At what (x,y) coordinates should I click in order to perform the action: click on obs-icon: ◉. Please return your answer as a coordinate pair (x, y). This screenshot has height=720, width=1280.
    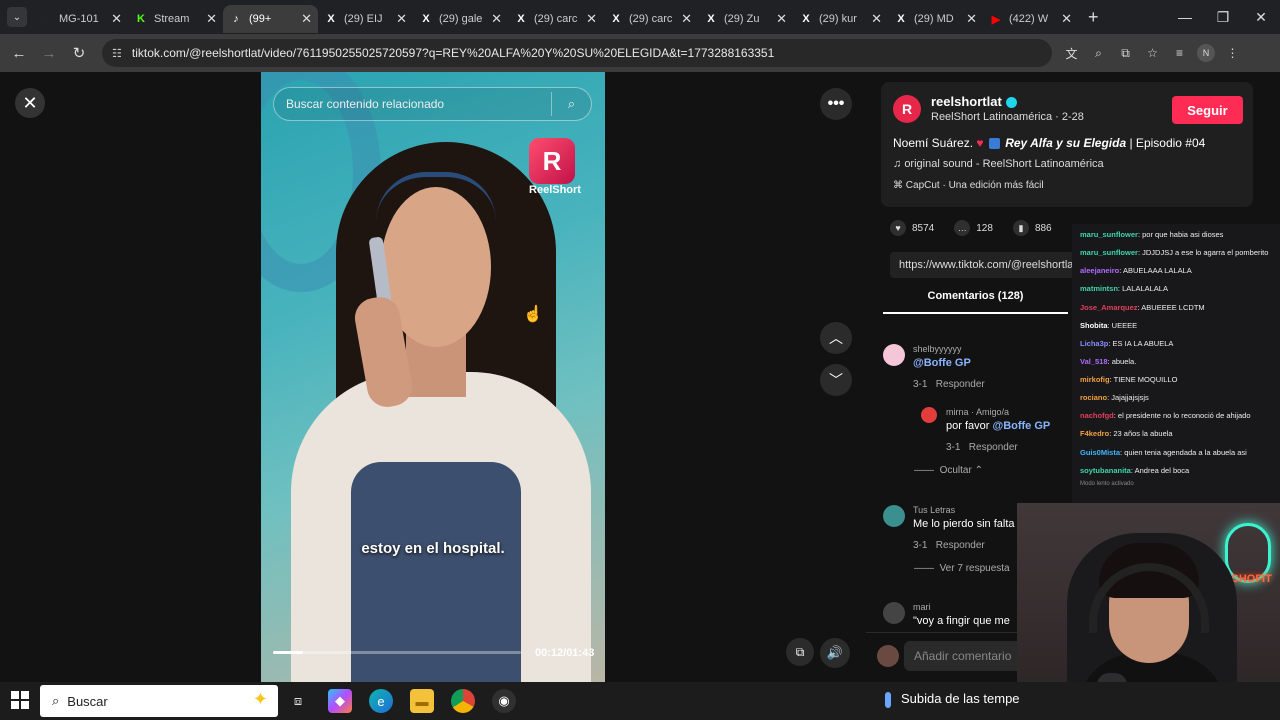
    Looking at the image, I should click on (504, 701).